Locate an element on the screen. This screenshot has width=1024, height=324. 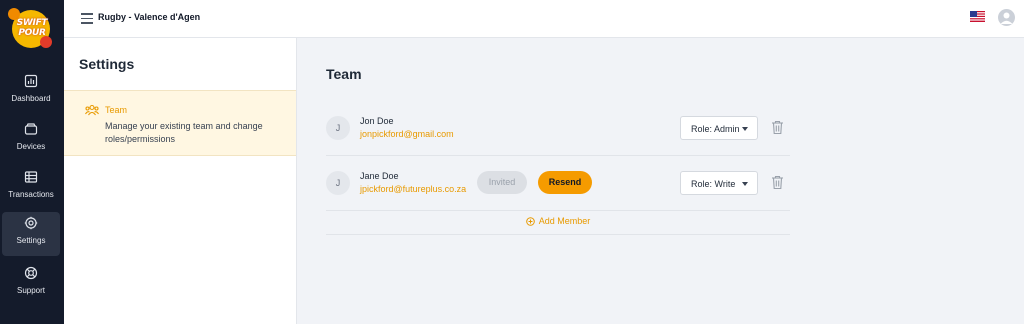
add-member-button: Add Member is located at coordinates (558, 221).